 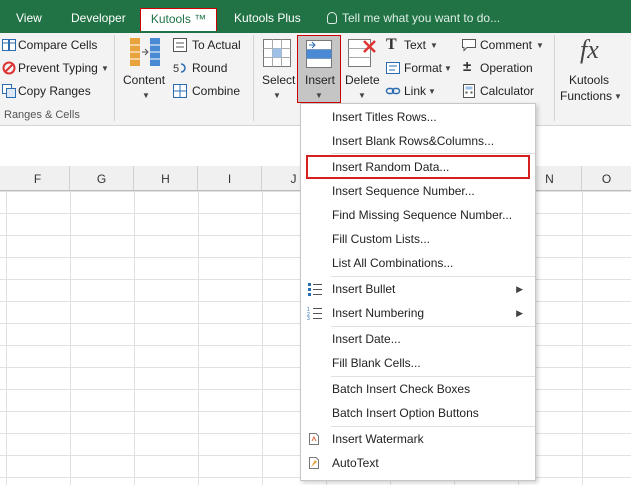 I want to click on format-button: Format, so click(x=423, y=68).